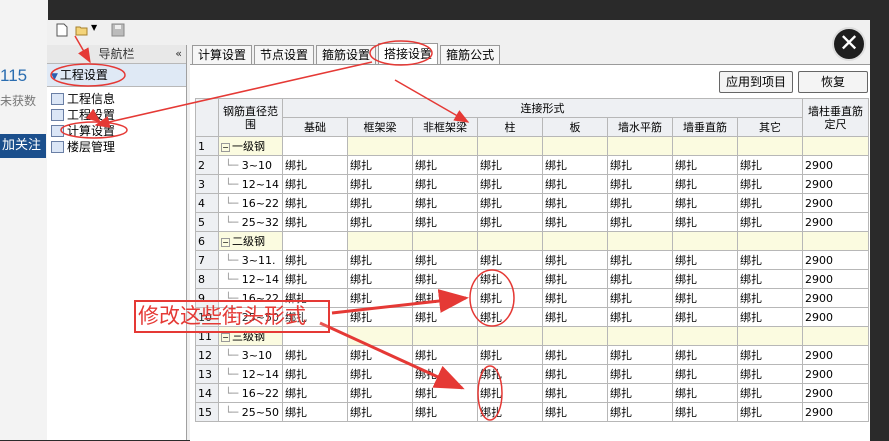 This screenshot has width=889, height=441. Describe the element at coordinates (116, 75) in the screenshot. I see `nav-section-project-settings: ▼ 工程设置` at that location.